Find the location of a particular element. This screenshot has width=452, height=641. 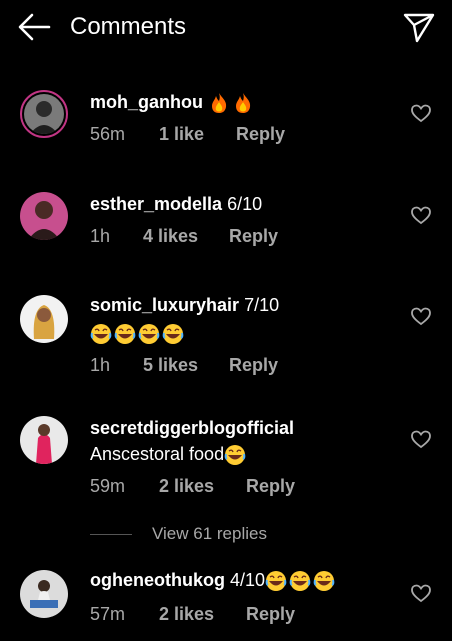

timestamp: 57m is located at coordinates (108, 614).